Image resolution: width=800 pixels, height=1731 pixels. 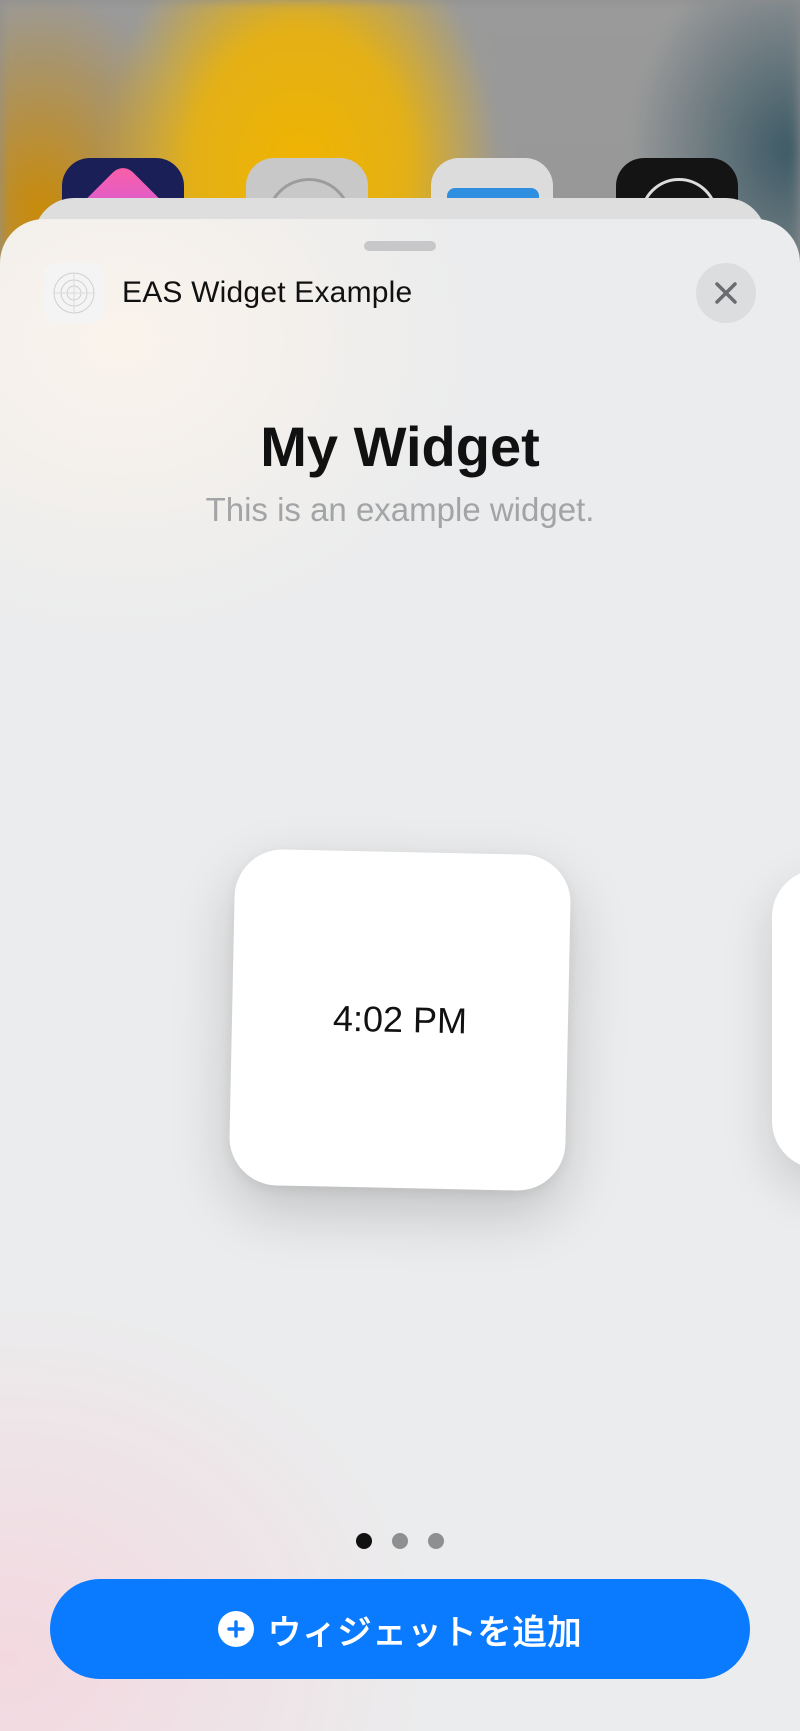 What do you see at coordinates (400, 246) in the screenshot?
I see `sheet-grabber` at bounding box center [400, 246].